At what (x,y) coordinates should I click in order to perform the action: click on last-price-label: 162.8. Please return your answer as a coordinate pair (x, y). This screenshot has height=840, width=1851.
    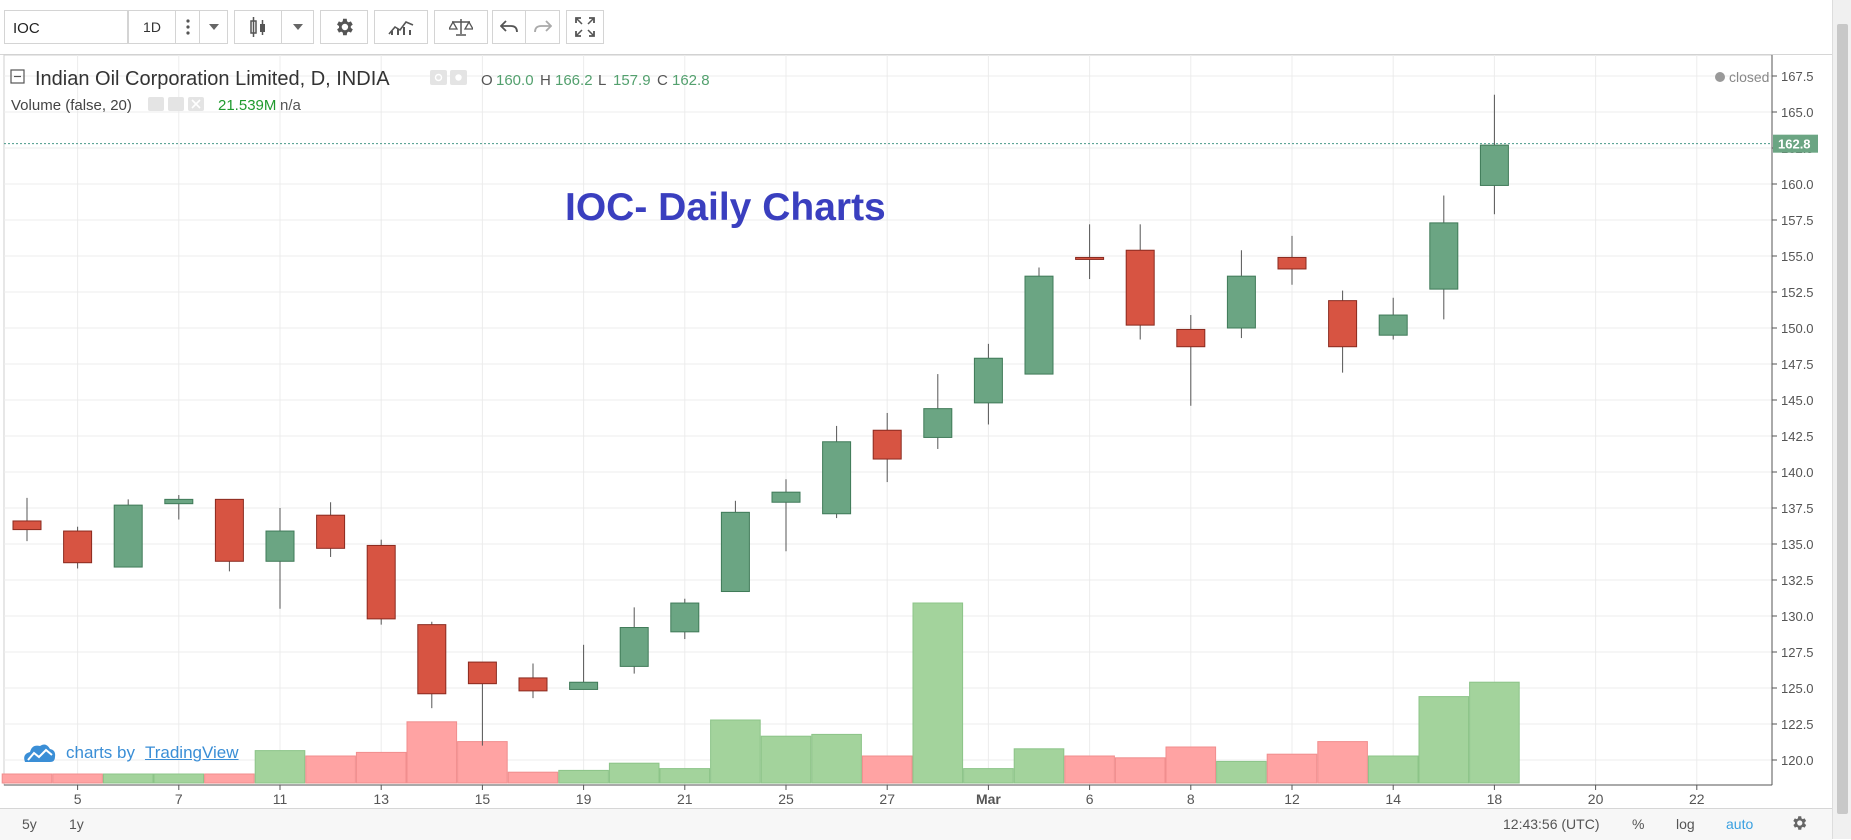
    Looking at the image, I should click on (1794, 144).